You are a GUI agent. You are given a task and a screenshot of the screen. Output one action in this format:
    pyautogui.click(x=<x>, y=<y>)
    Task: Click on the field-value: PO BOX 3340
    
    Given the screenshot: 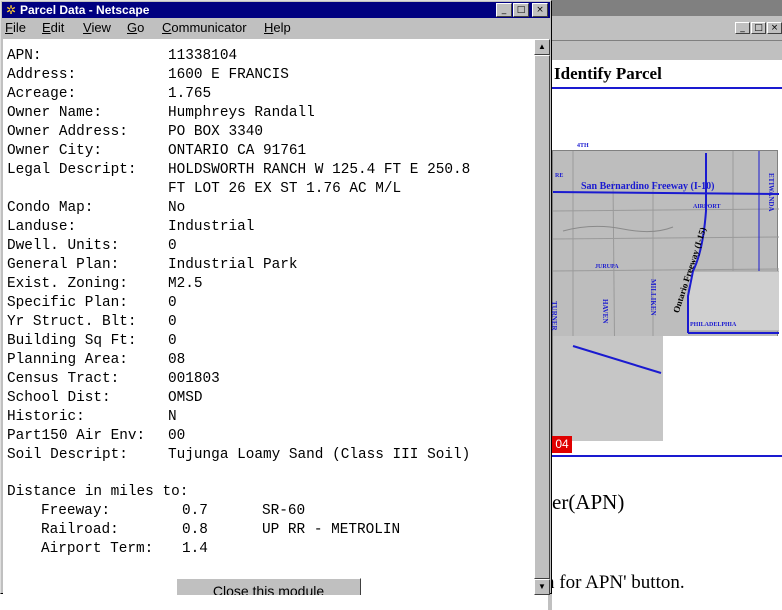 What is the action you would take?
    pyautogui.click(x=215, y=132)
    